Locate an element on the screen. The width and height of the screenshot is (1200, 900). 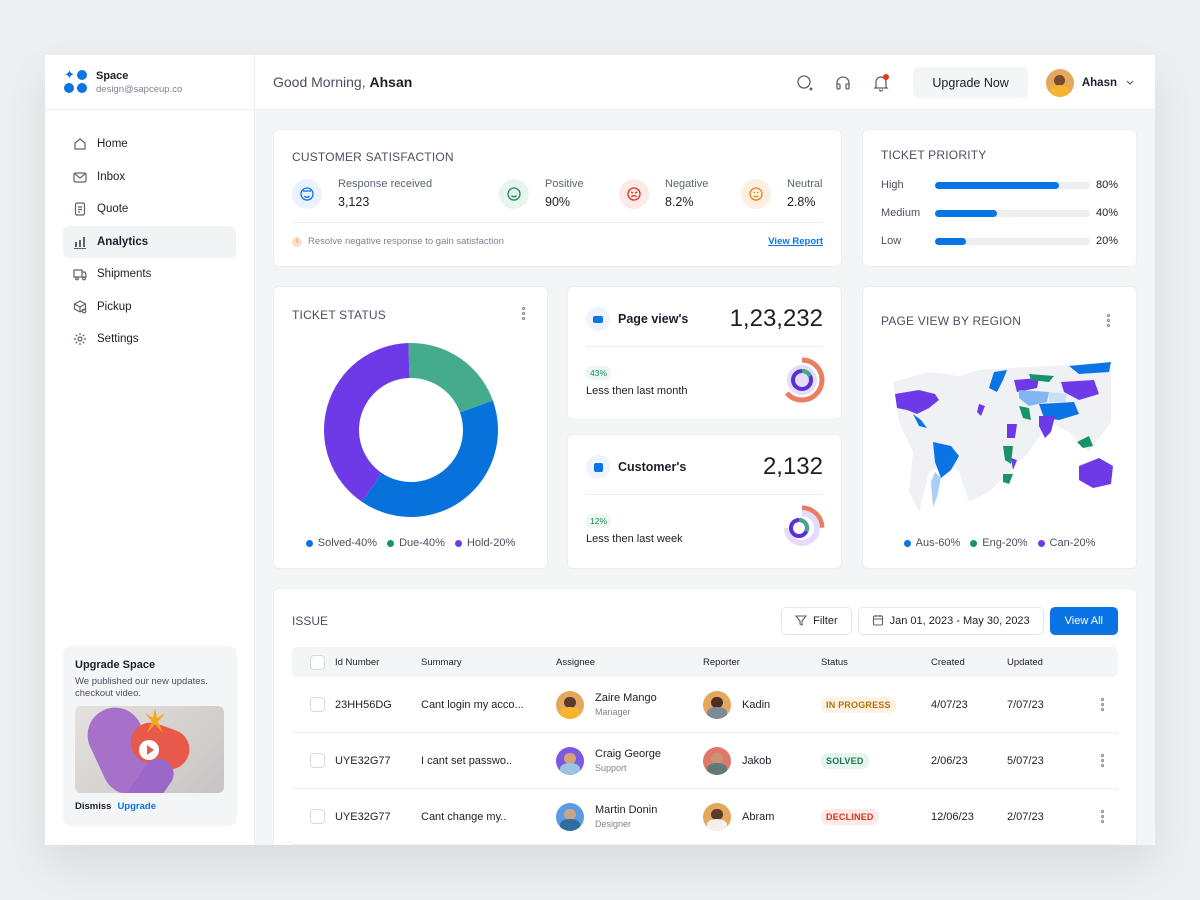
notification-dot is located at coordinates (886, 76).